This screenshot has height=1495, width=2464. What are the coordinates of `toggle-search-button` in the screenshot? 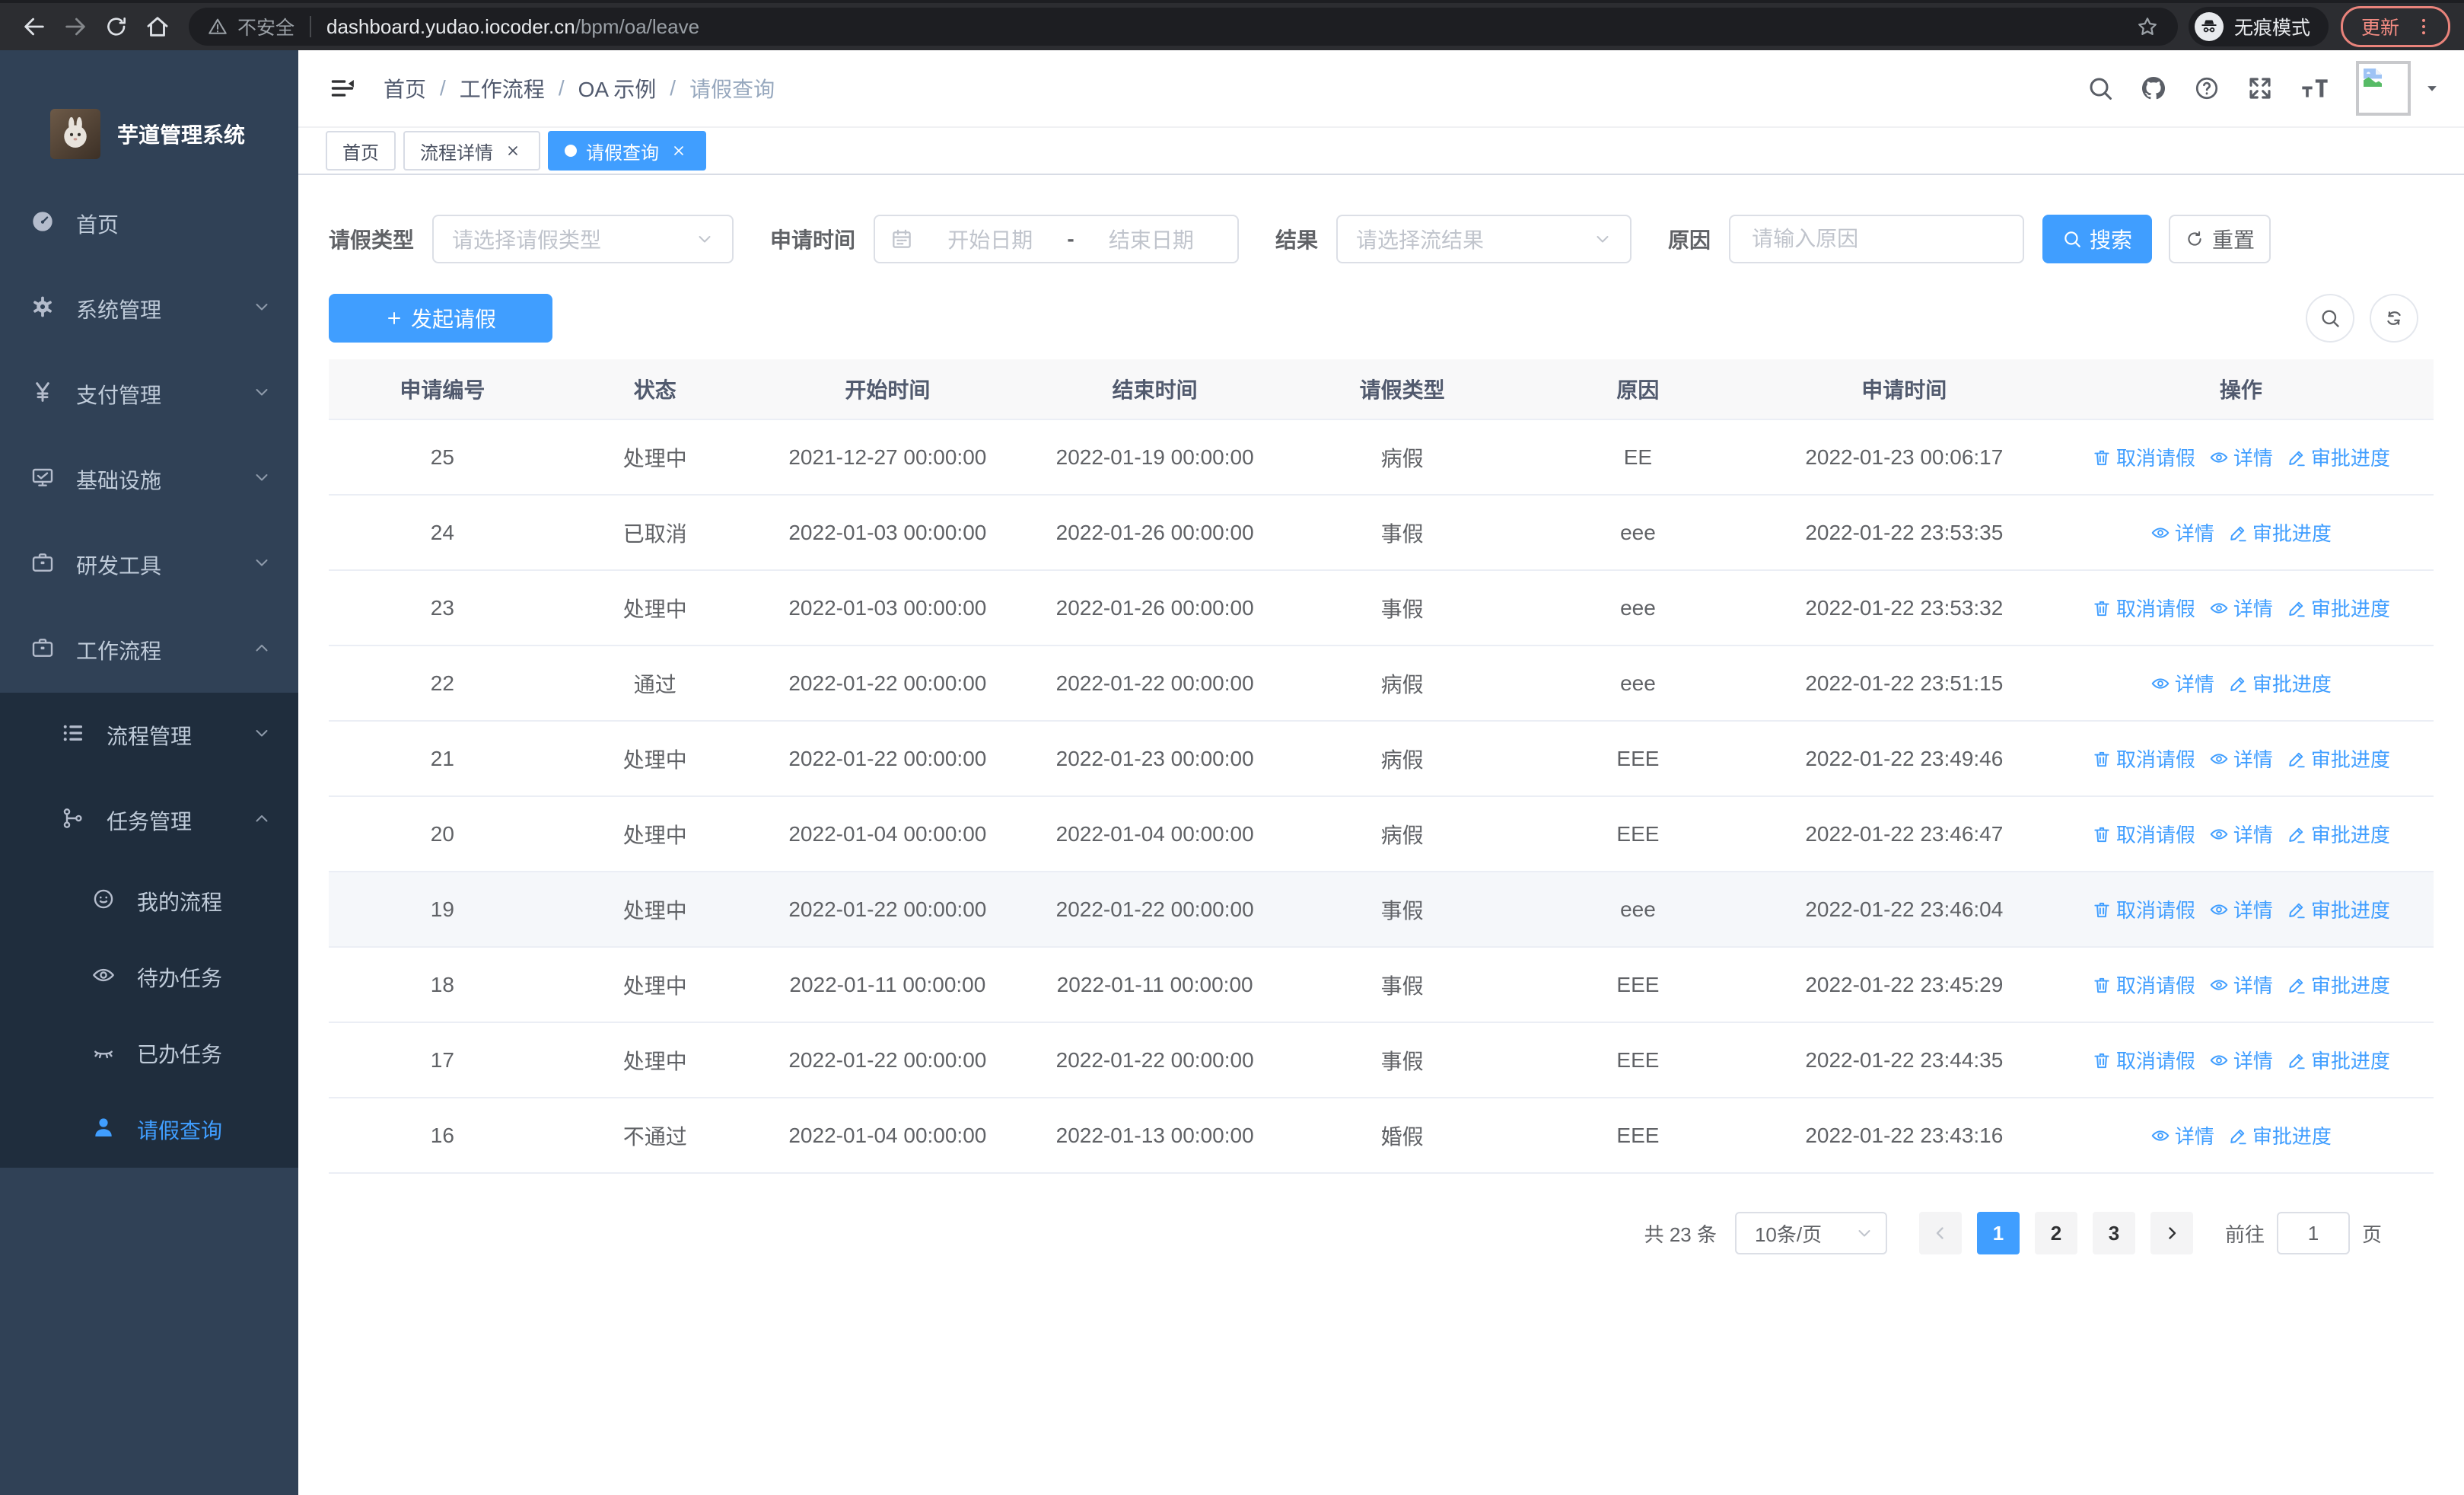 It's located at (2330, 319).